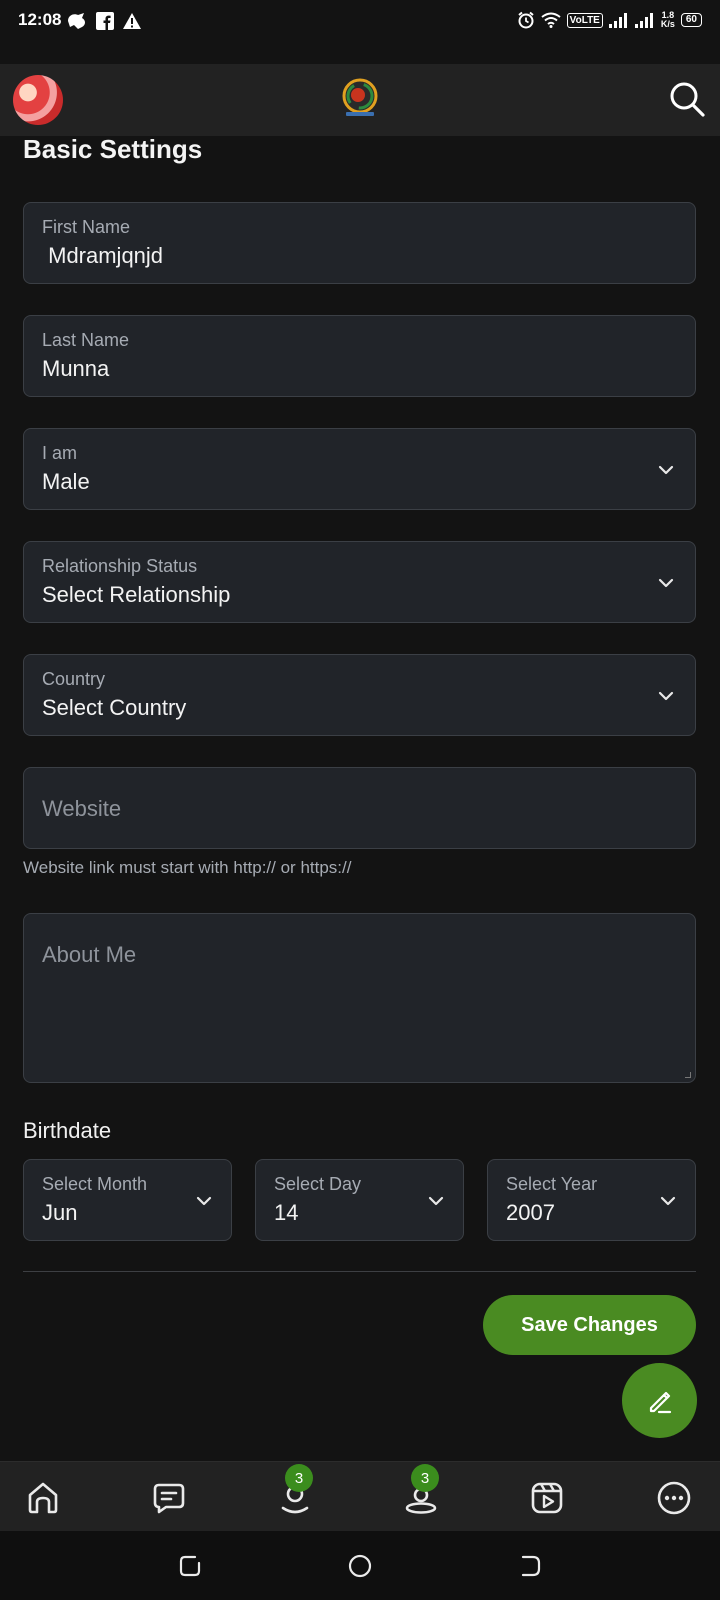 The height and width of the screenshot is (1600, 720). I want to click on last-name-label: Last Name, so click(86, 340).